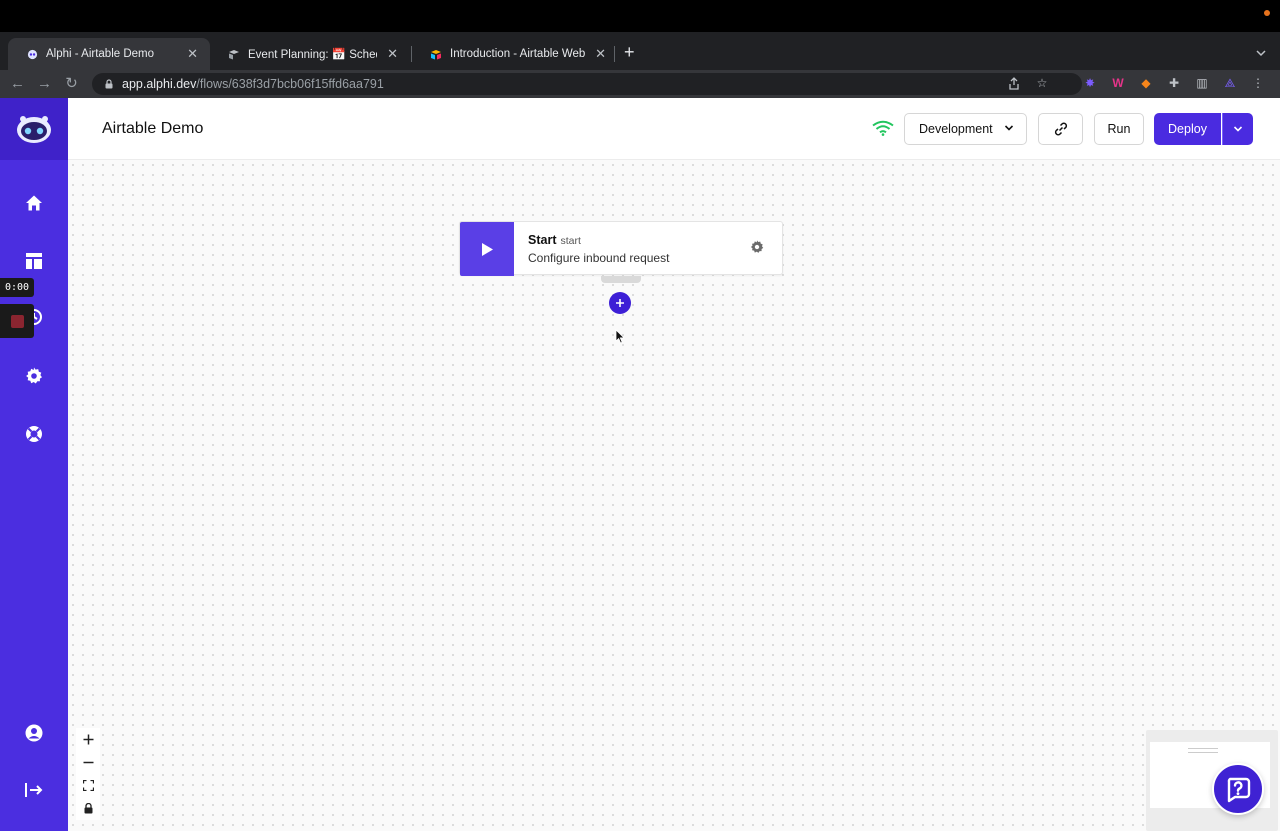 This screenshot has width=1280, height=831. I want to click on url-host: app.alphi.dev, so click(159, 84).